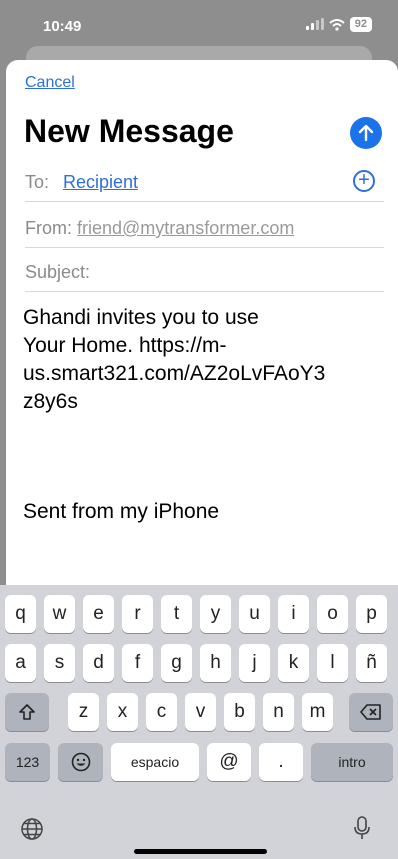  I want to click on key-a: a, so click(20, 663).